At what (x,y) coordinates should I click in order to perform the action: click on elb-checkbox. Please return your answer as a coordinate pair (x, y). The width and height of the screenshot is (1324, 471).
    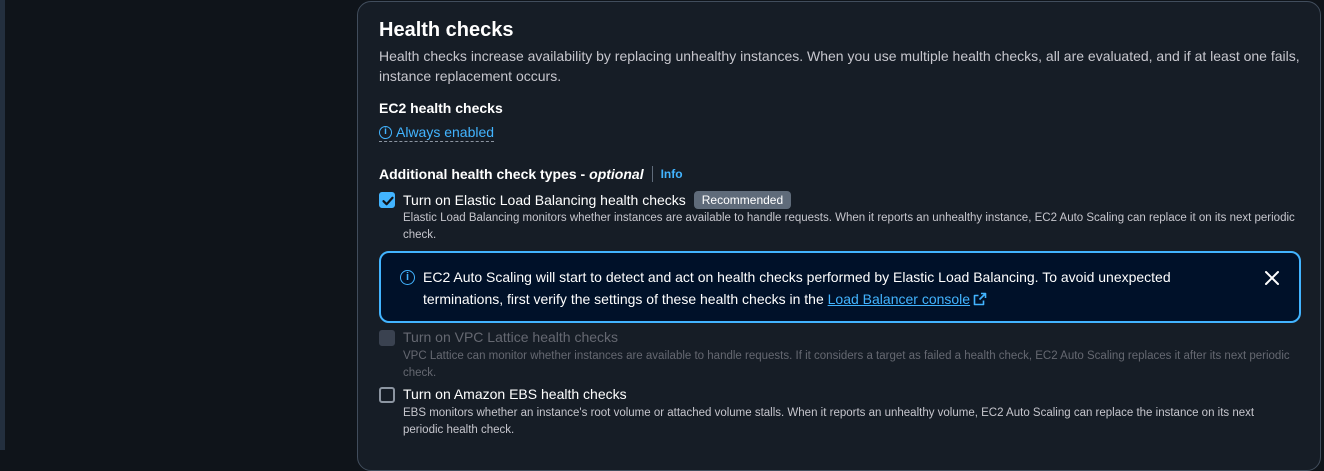
    Looking at the image, I should click on (387, 200).